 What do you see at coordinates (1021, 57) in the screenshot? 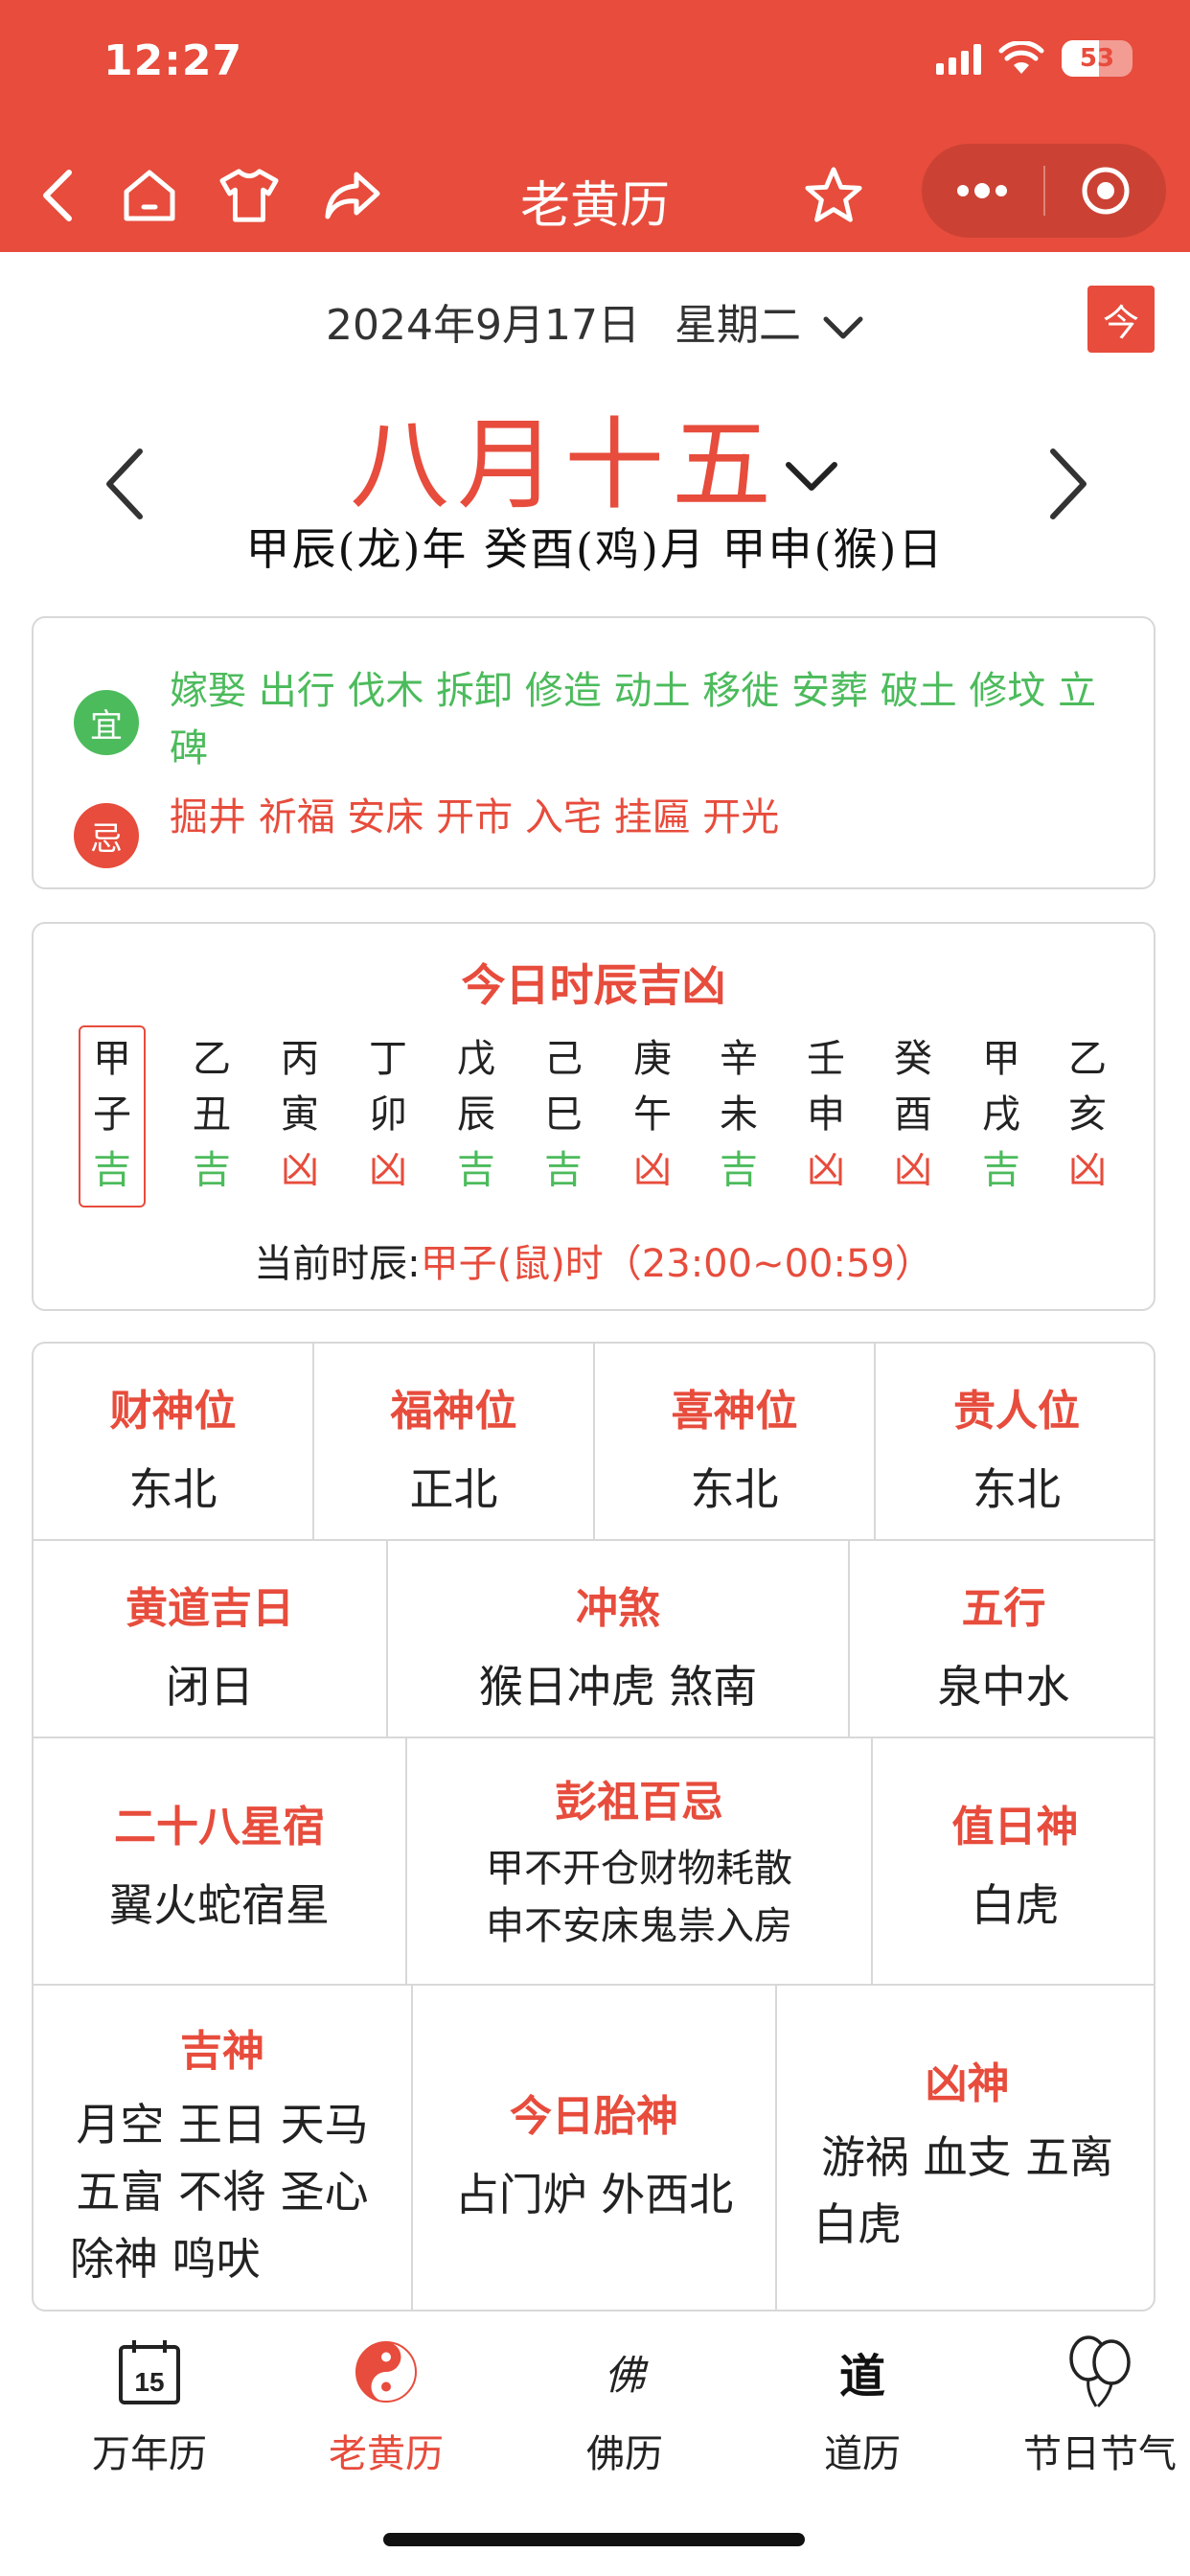
I see `wifi-icon` at bounding box center [1021, 57].